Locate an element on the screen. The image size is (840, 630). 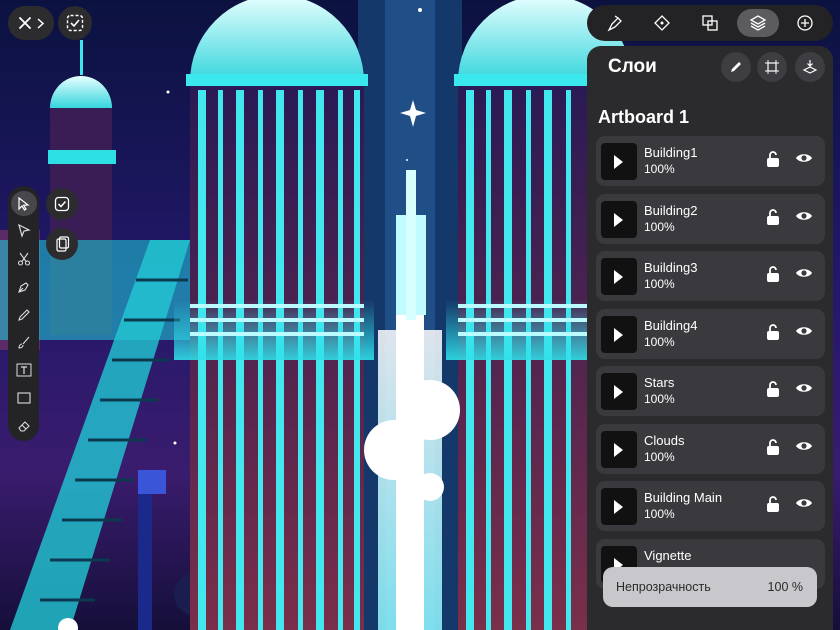
pencil-icon is located at coordinates (23, 315).